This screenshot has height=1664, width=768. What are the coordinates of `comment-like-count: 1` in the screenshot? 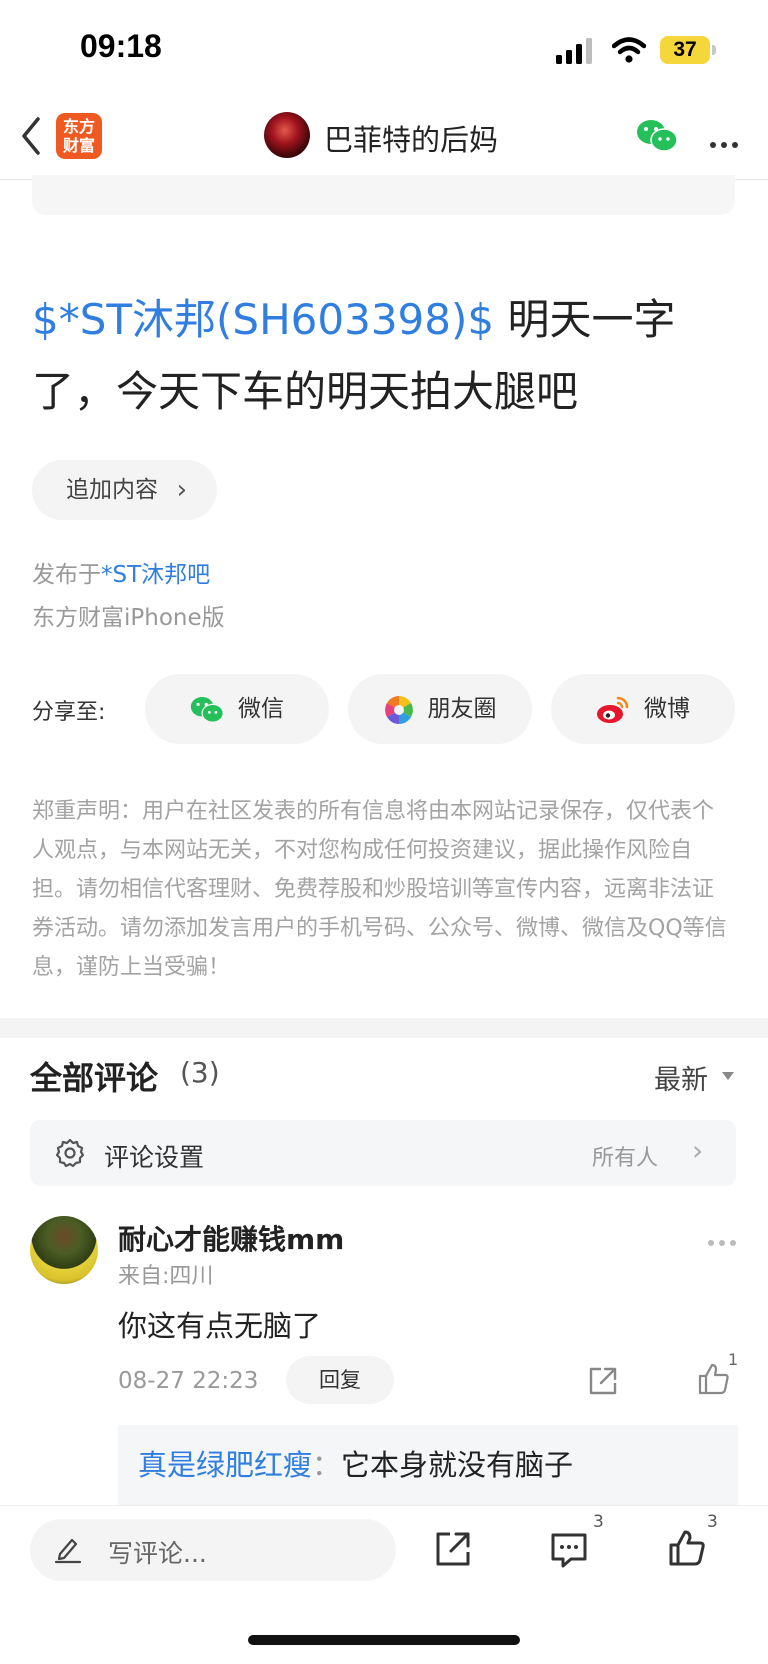 It's located at (733, 1359).